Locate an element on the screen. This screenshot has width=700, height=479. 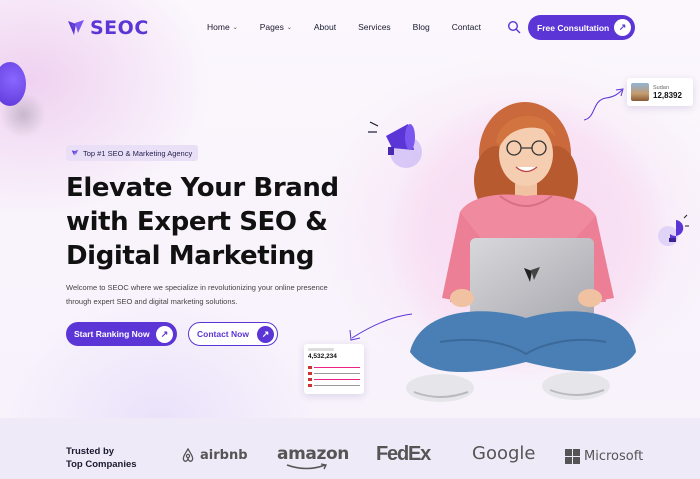
nav-item-home: Home ⌄ is located at coordinates (222, 27).